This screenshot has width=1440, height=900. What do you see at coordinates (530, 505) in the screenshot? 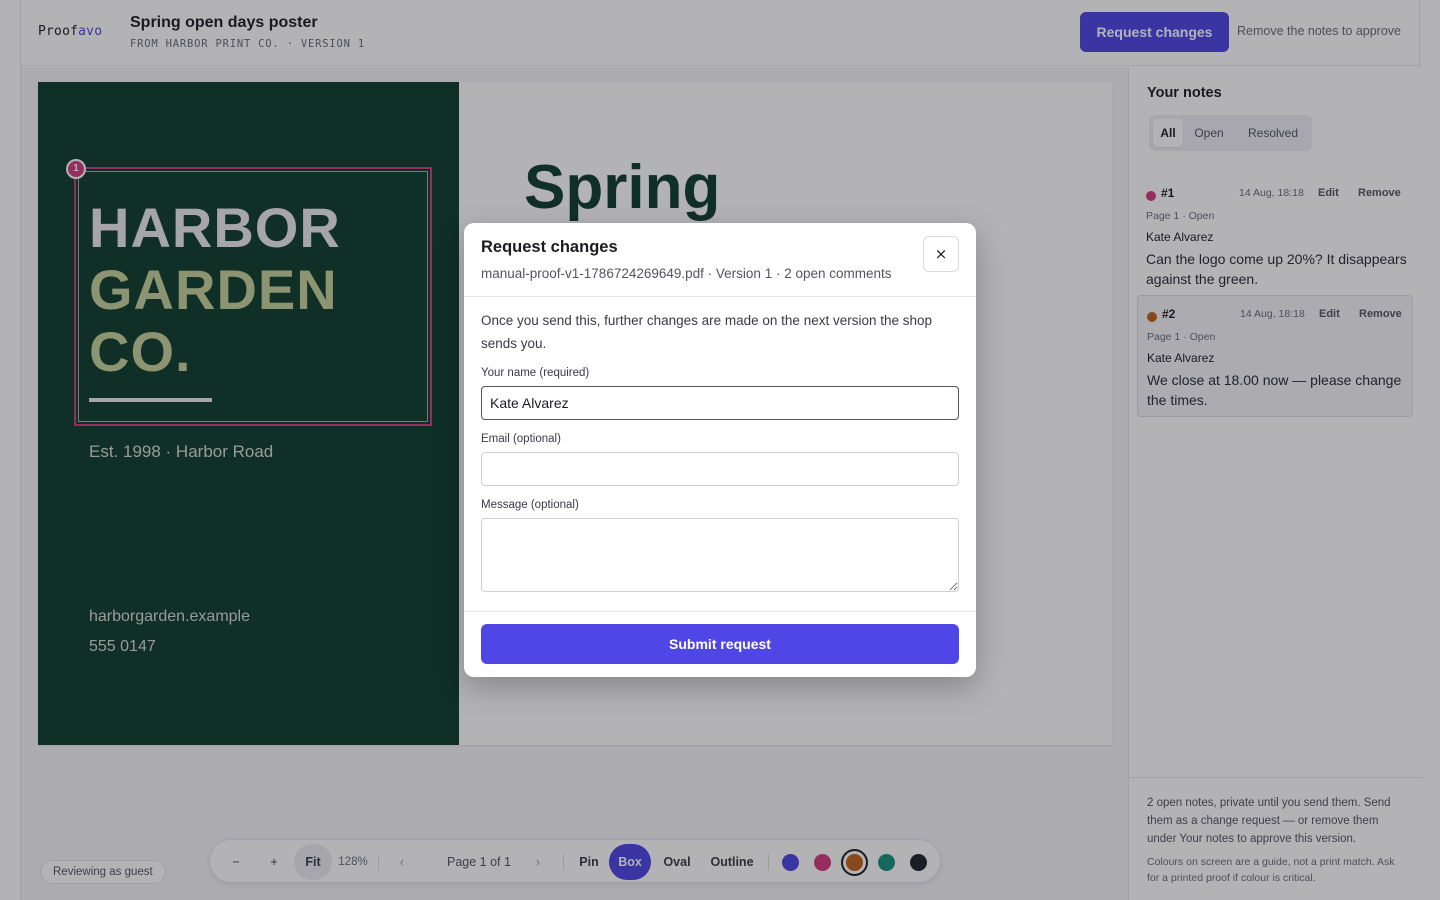
I see `message-label: Message (optional)` at bounding box center [530, 505].